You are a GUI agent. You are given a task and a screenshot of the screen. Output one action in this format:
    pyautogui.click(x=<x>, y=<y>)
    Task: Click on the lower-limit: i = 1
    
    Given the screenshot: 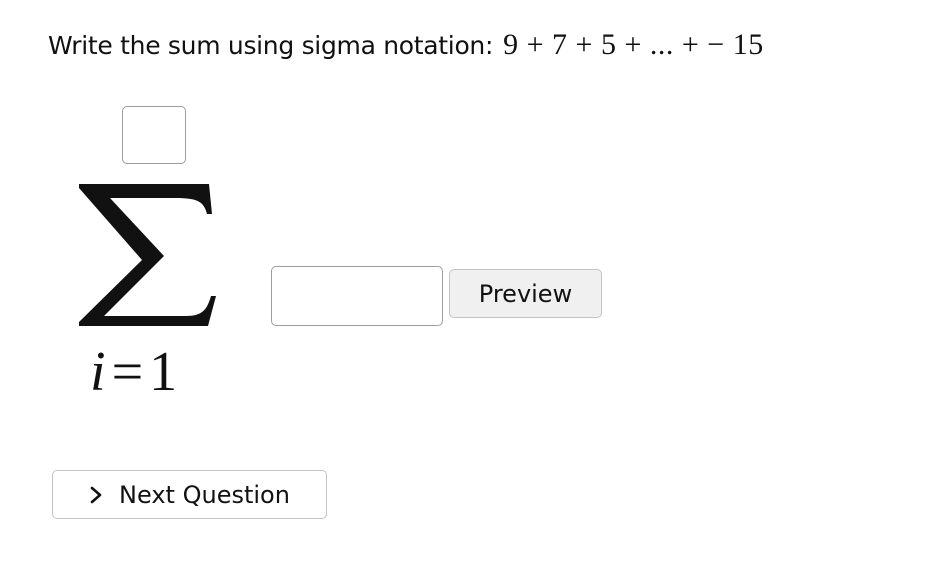 What is the action you would take?
    pyautogui.click(x=133, y=372)
    